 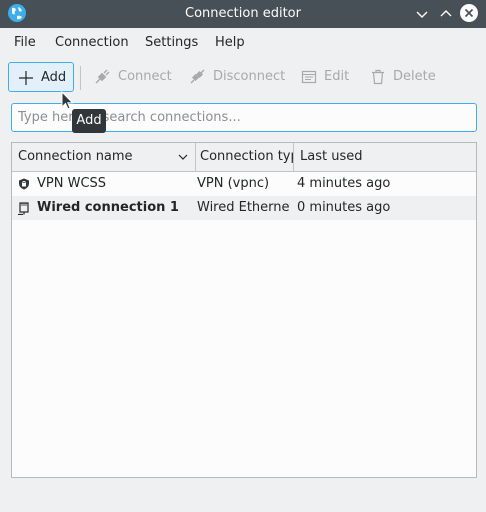 I want to click on connection-name: VPN WCSS, so click(x=72, y=183).